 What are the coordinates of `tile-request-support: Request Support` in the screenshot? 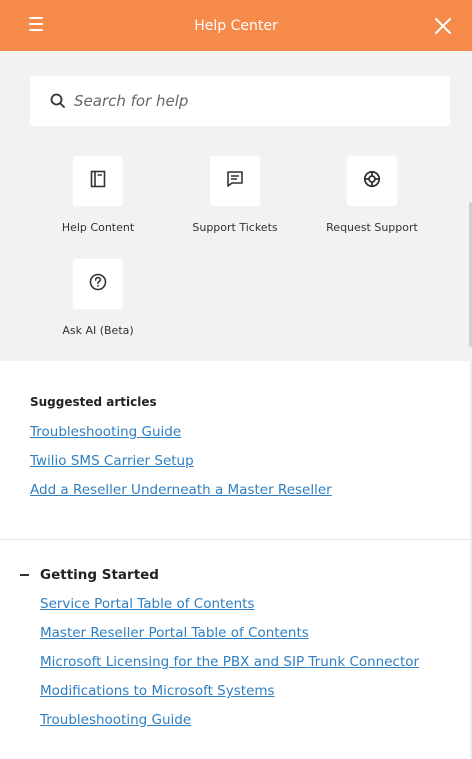 It's located at (372, 195).